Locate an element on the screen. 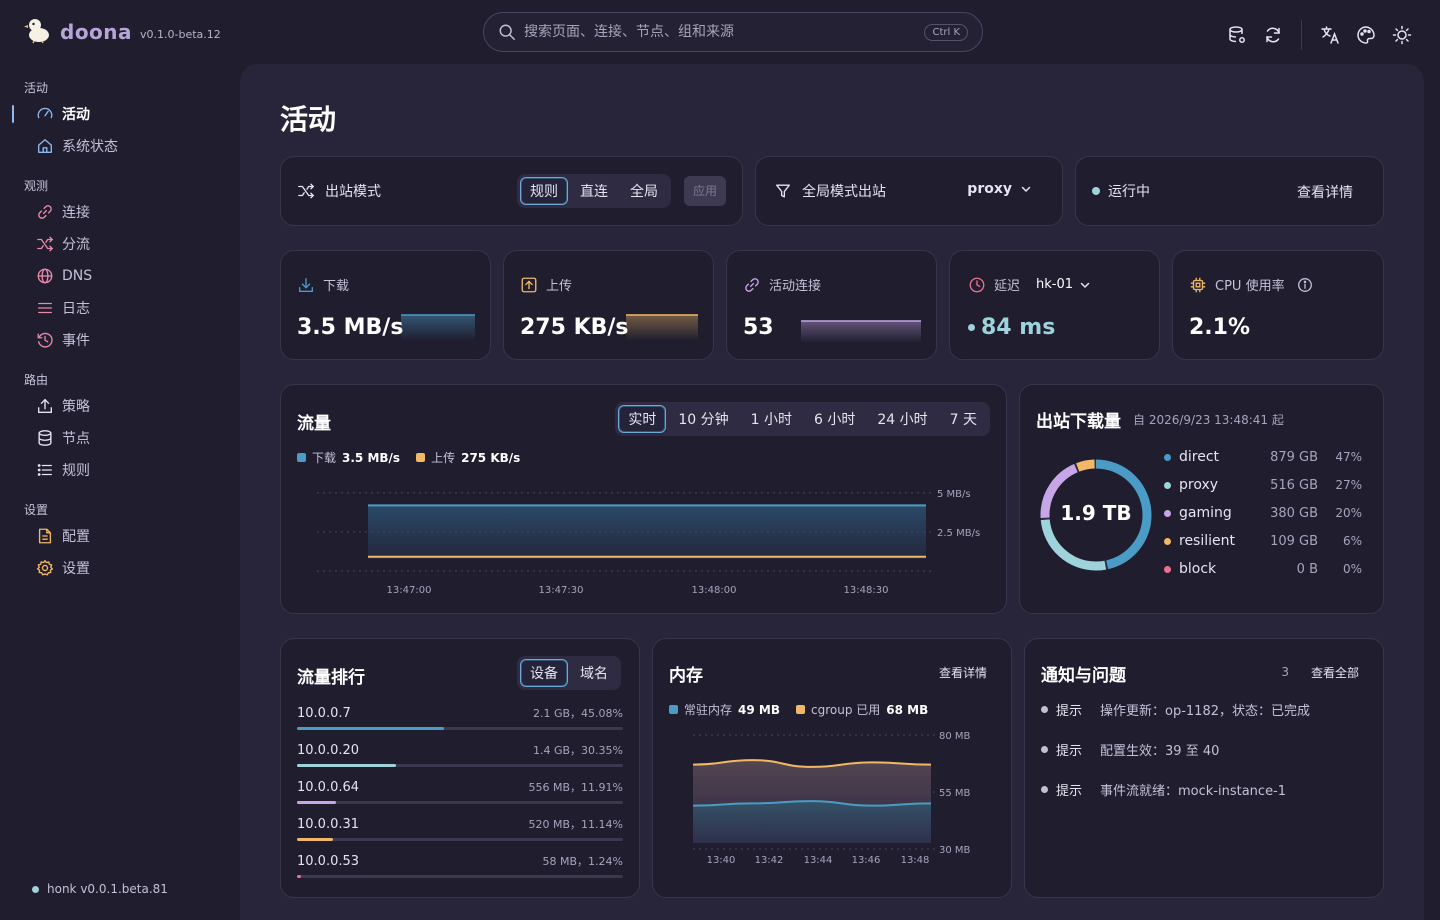 Image resolution: width=1440 pixels, height=920 pixels. range-option-7d: 7 天 is located at coordinates (963, 419).